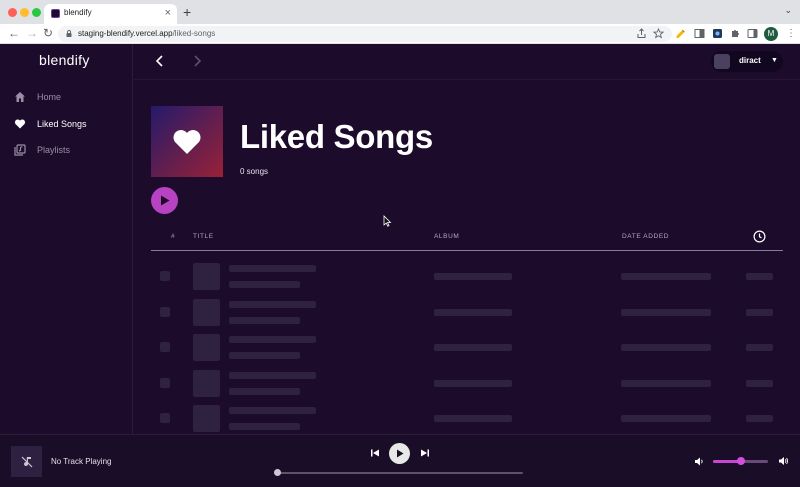 The height and width of the screenshot is (487, 800). I want to click on player-bar: No Track Playing, so click(400, 460).